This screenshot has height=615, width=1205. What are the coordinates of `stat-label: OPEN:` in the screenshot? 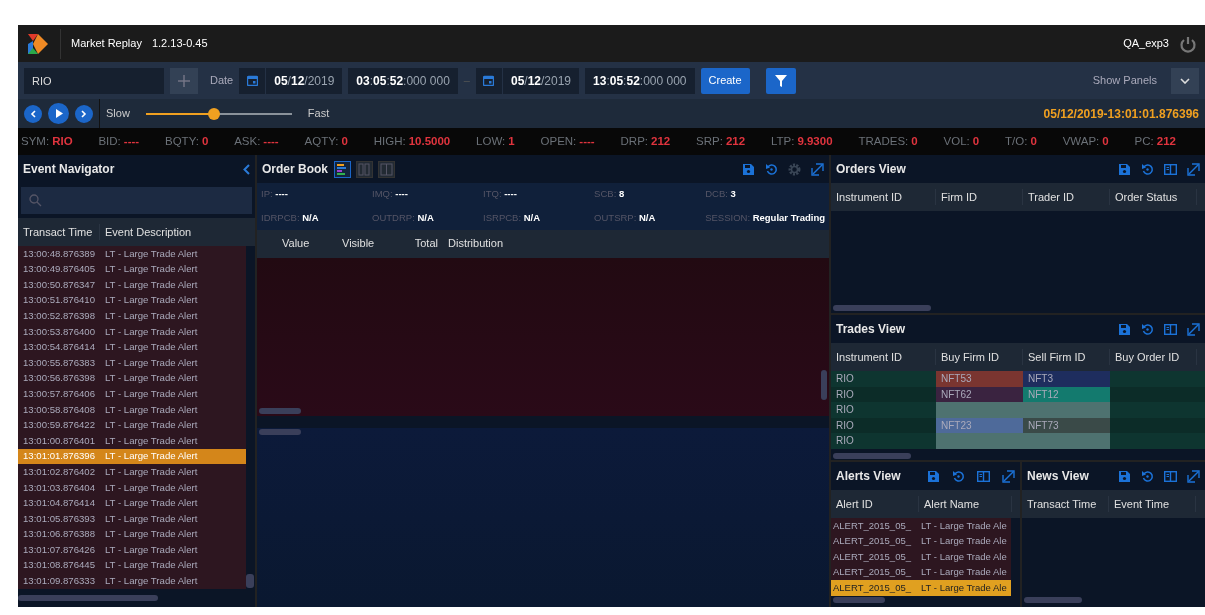 It's located at (558, 141).